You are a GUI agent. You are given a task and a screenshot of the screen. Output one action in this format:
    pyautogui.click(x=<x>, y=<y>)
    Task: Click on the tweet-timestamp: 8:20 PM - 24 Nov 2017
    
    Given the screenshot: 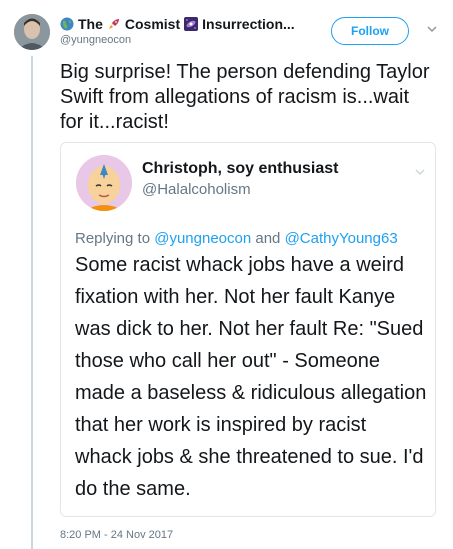 What is the action you would take?
    pyautogui.click(x=116, y=535)
    